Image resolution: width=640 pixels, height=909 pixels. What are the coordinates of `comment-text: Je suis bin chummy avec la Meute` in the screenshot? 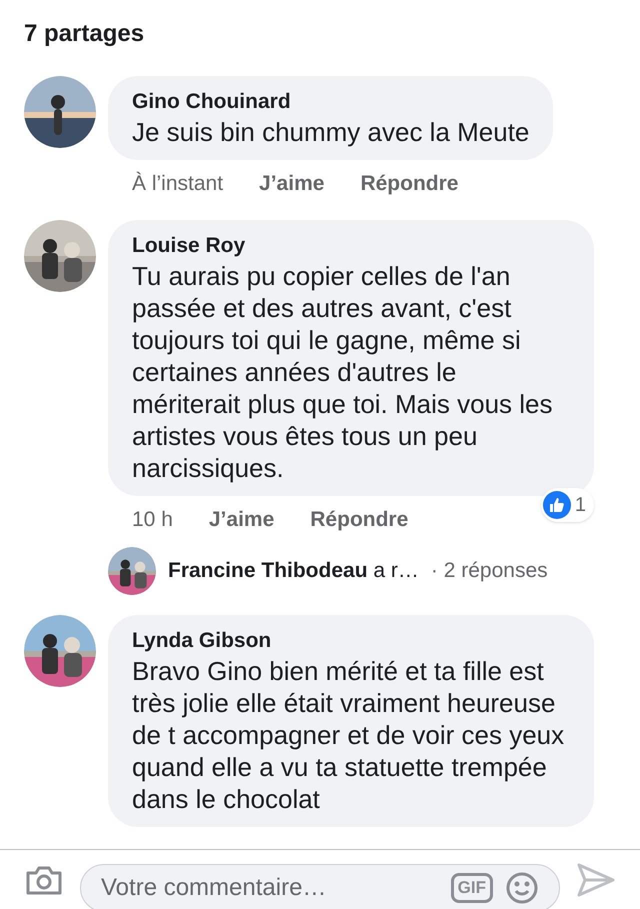 It's located at (331, 132).